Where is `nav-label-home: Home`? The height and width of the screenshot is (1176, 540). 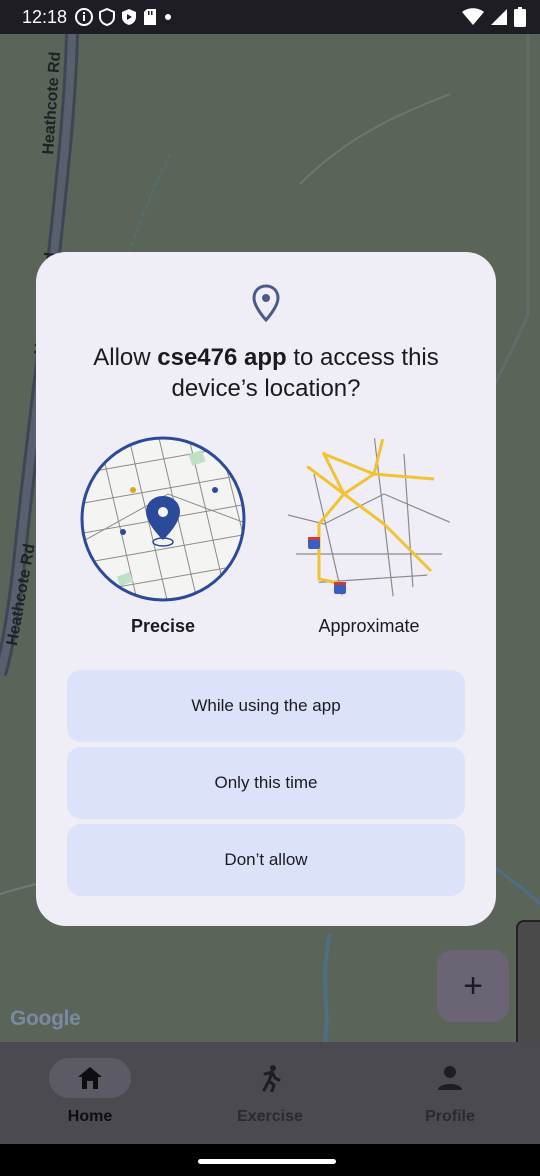 nav-label-home: Home is located at coordinates (90, 1116).